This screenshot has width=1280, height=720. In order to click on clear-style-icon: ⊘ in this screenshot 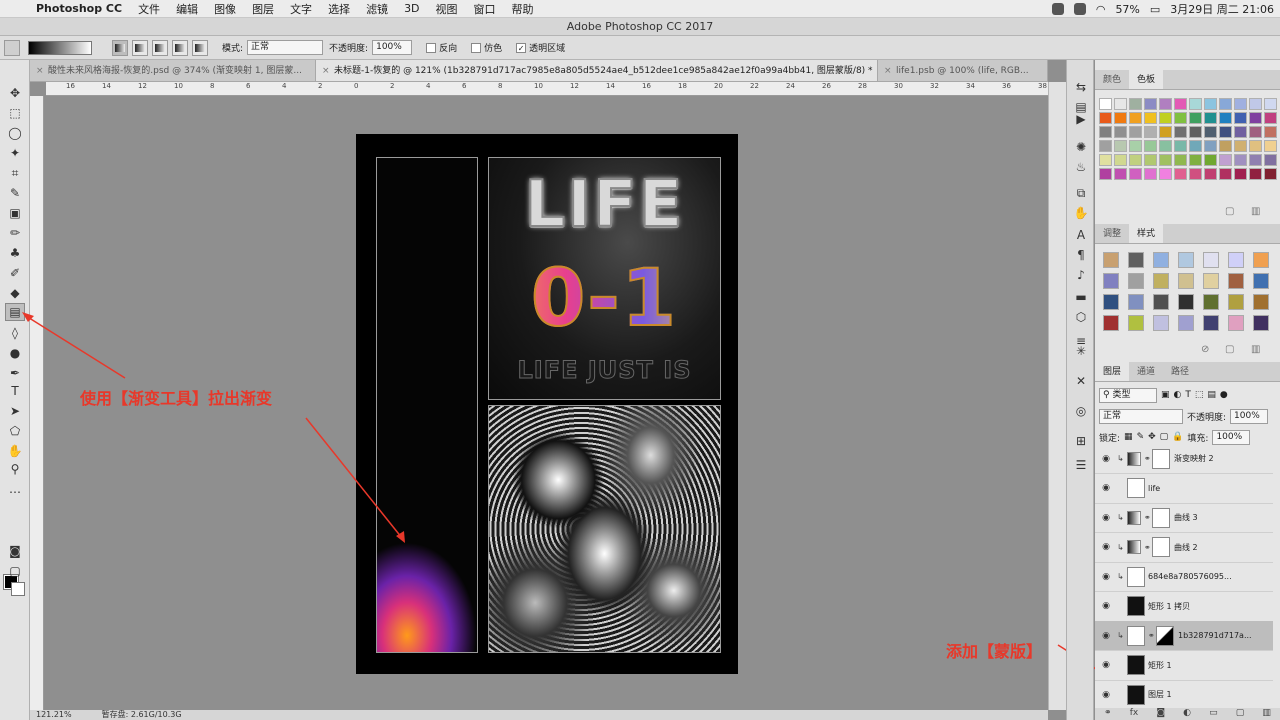, I will do `click(1205, 349)`.